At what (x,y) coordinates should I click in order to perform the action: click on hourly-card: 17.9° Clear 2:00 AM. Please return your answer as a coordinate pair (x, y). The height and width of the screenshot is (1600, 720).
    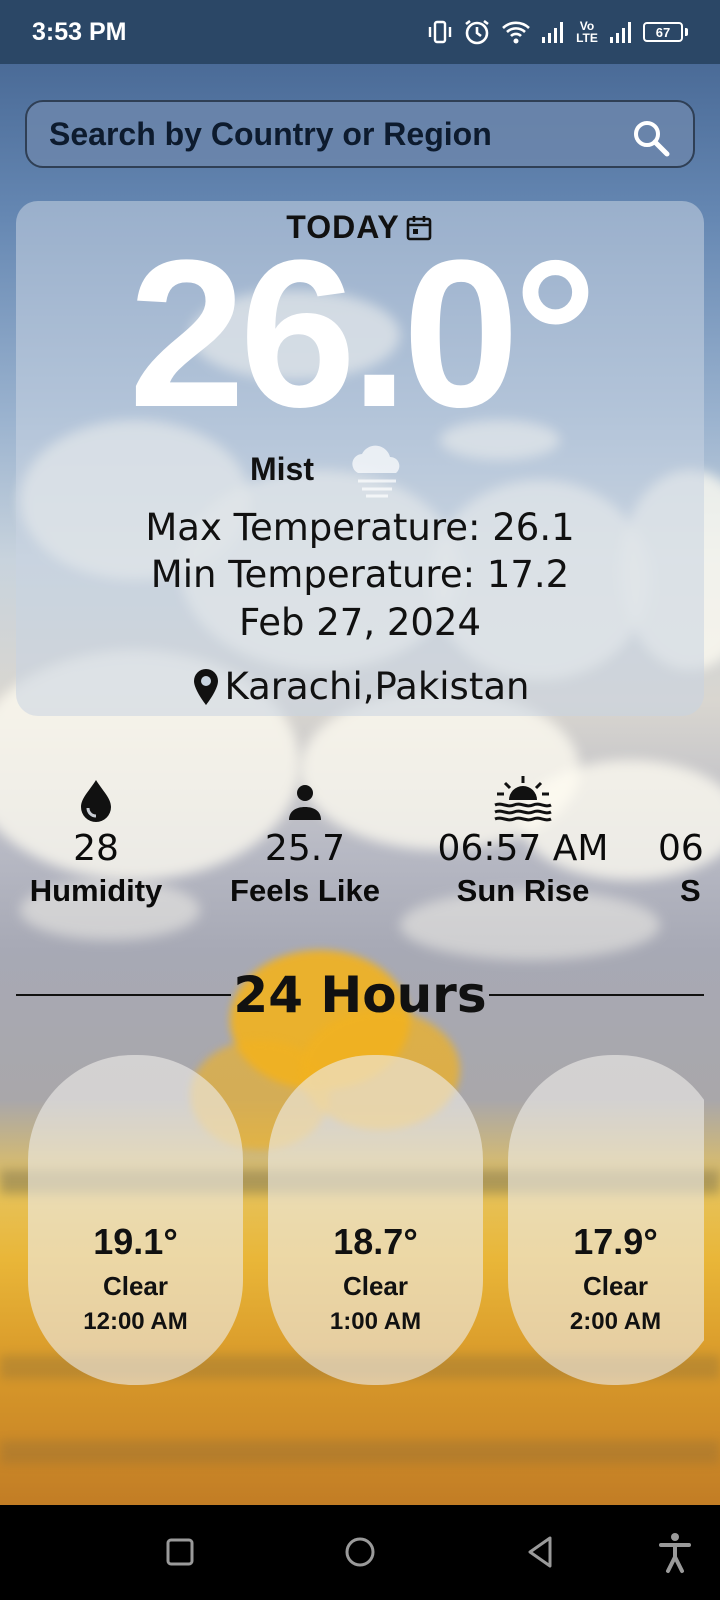
    Looking at the image, I should click on (606, 1220).